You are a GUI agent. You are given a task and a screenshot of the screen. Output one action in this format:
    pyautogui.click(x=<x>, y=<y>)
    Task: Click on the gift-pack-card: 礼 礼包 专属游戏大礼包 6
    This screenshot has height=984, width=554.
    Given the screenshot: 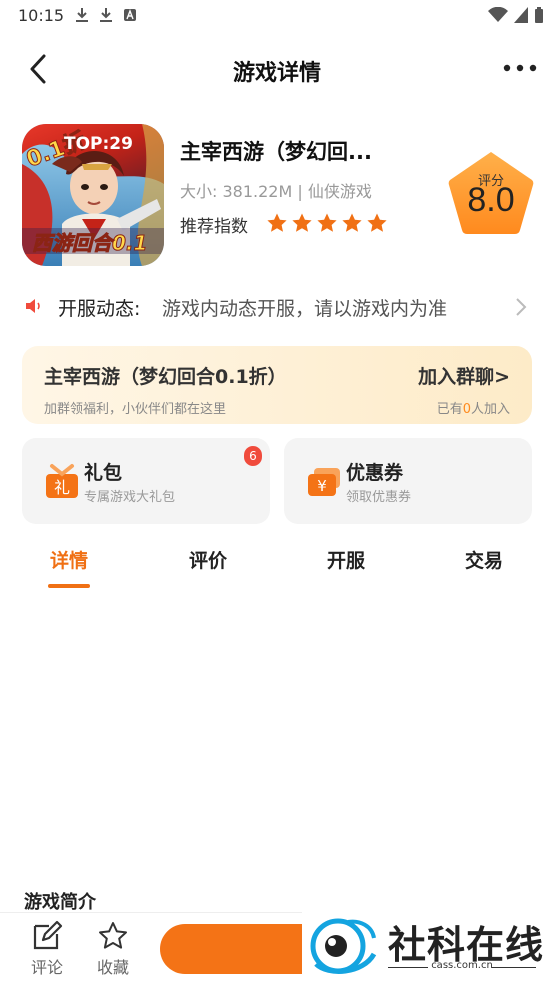 What is the action you would take?
    pyautogui.click(x=146, y=481)
    